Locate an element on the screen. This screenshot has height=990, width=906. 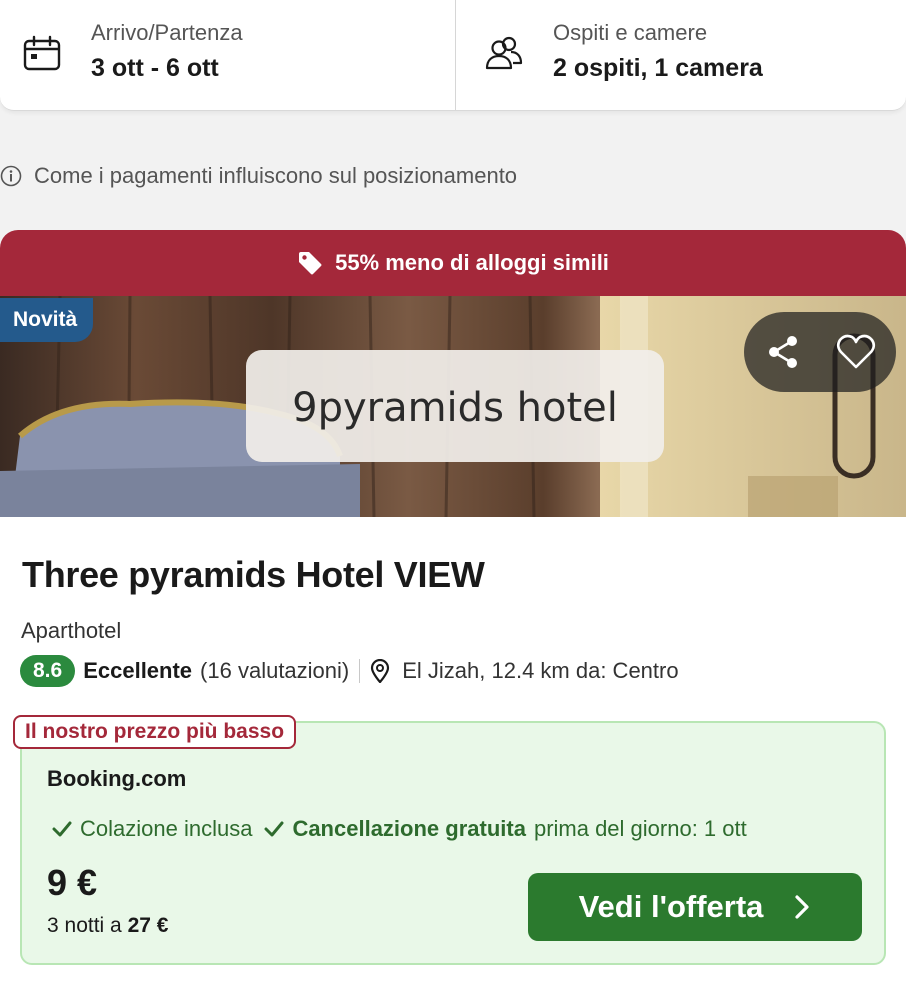
rating-count: (16 valutazioni) is located at coordinates (275, 670).